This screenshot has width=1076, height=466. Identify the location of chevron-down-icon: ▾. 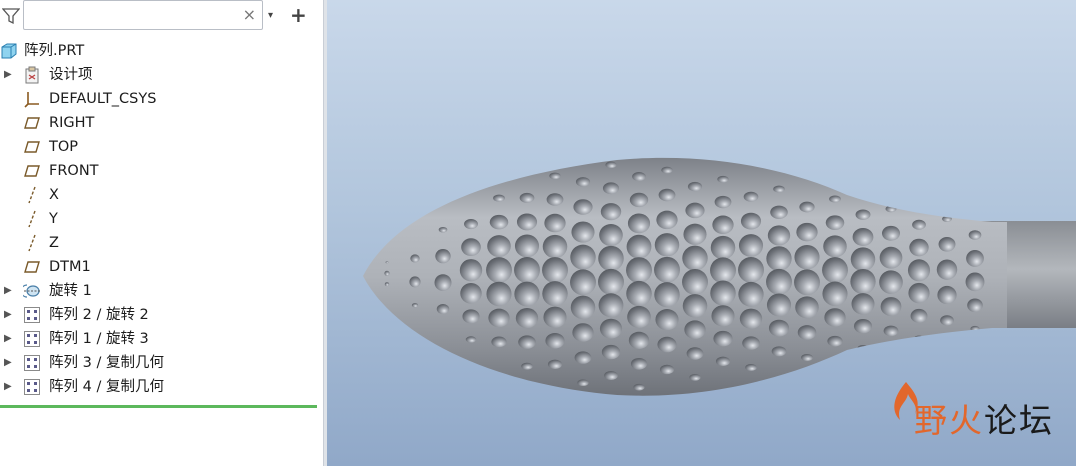
(270, 16).